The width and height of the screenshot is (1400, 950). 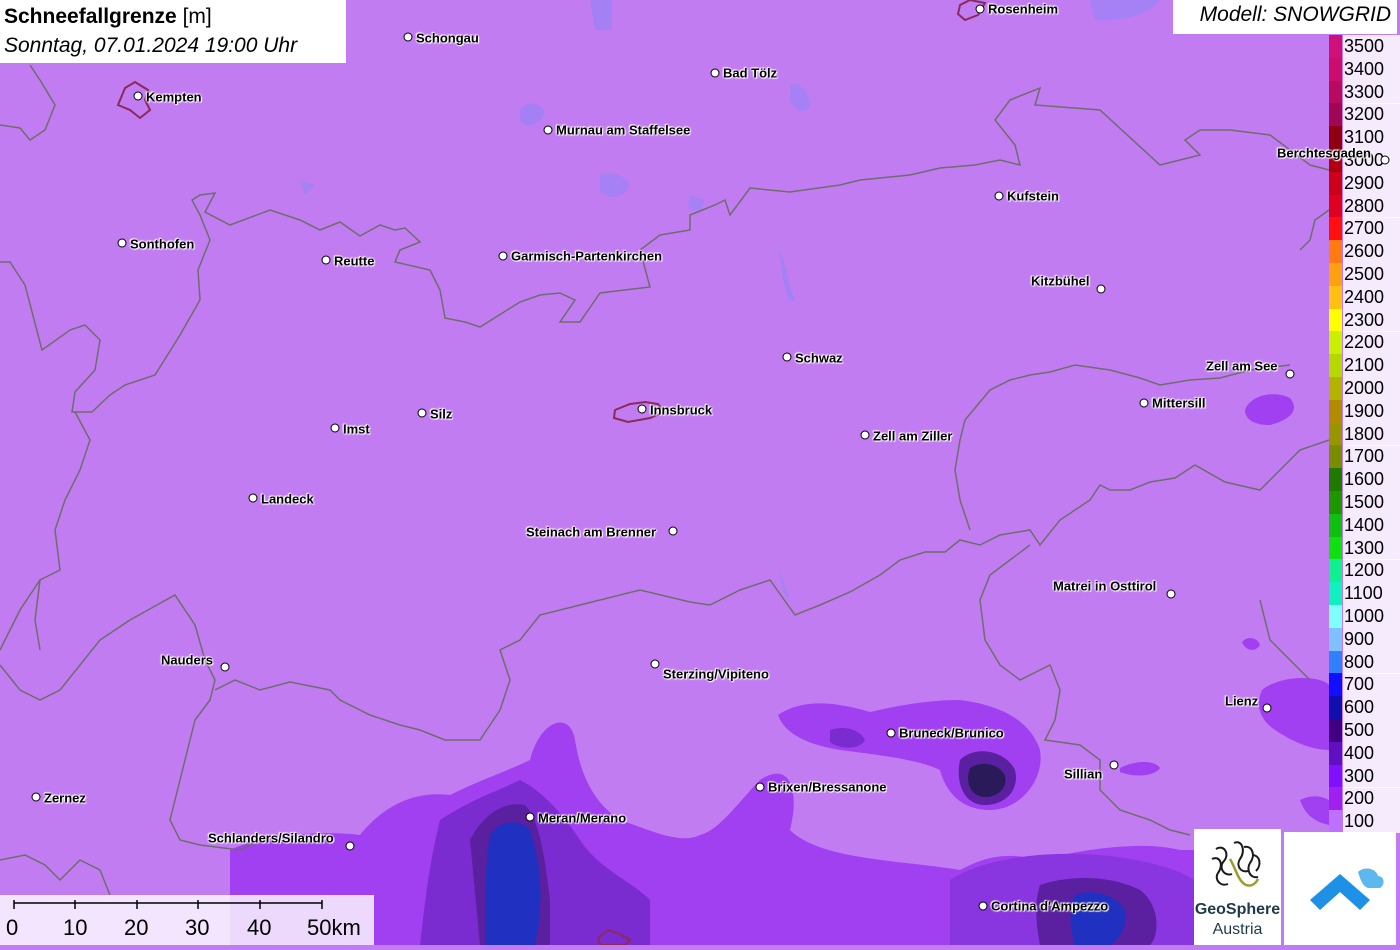 I want to click on legend-item-2400: 2400, so click(x=1364, y=292).